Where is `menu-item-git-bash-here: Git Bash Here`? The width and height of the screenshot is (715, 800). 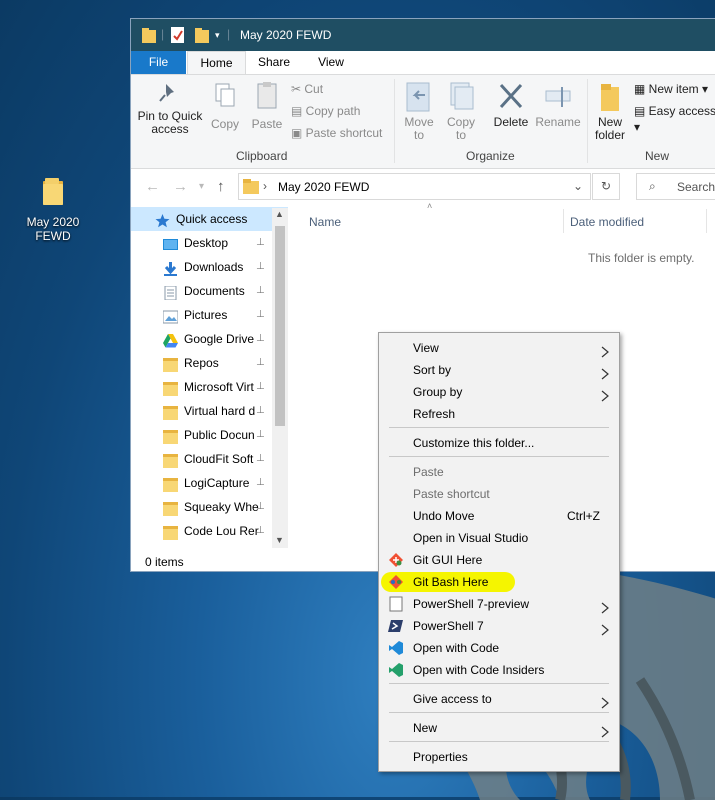 menu-item-git-bash-here: Git Bash Here is located at coordinates (498, 582).